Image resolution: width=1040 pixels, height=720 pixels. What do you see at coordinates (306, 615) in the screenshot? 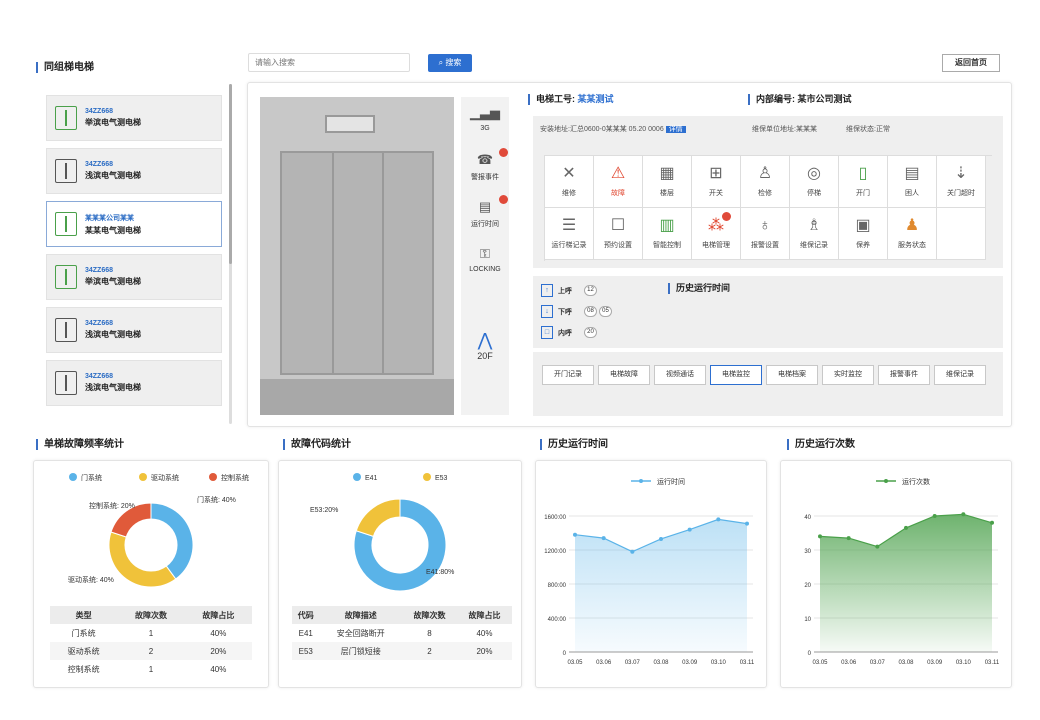
I see `table-header: 代码` at bounding box center [306, 615].